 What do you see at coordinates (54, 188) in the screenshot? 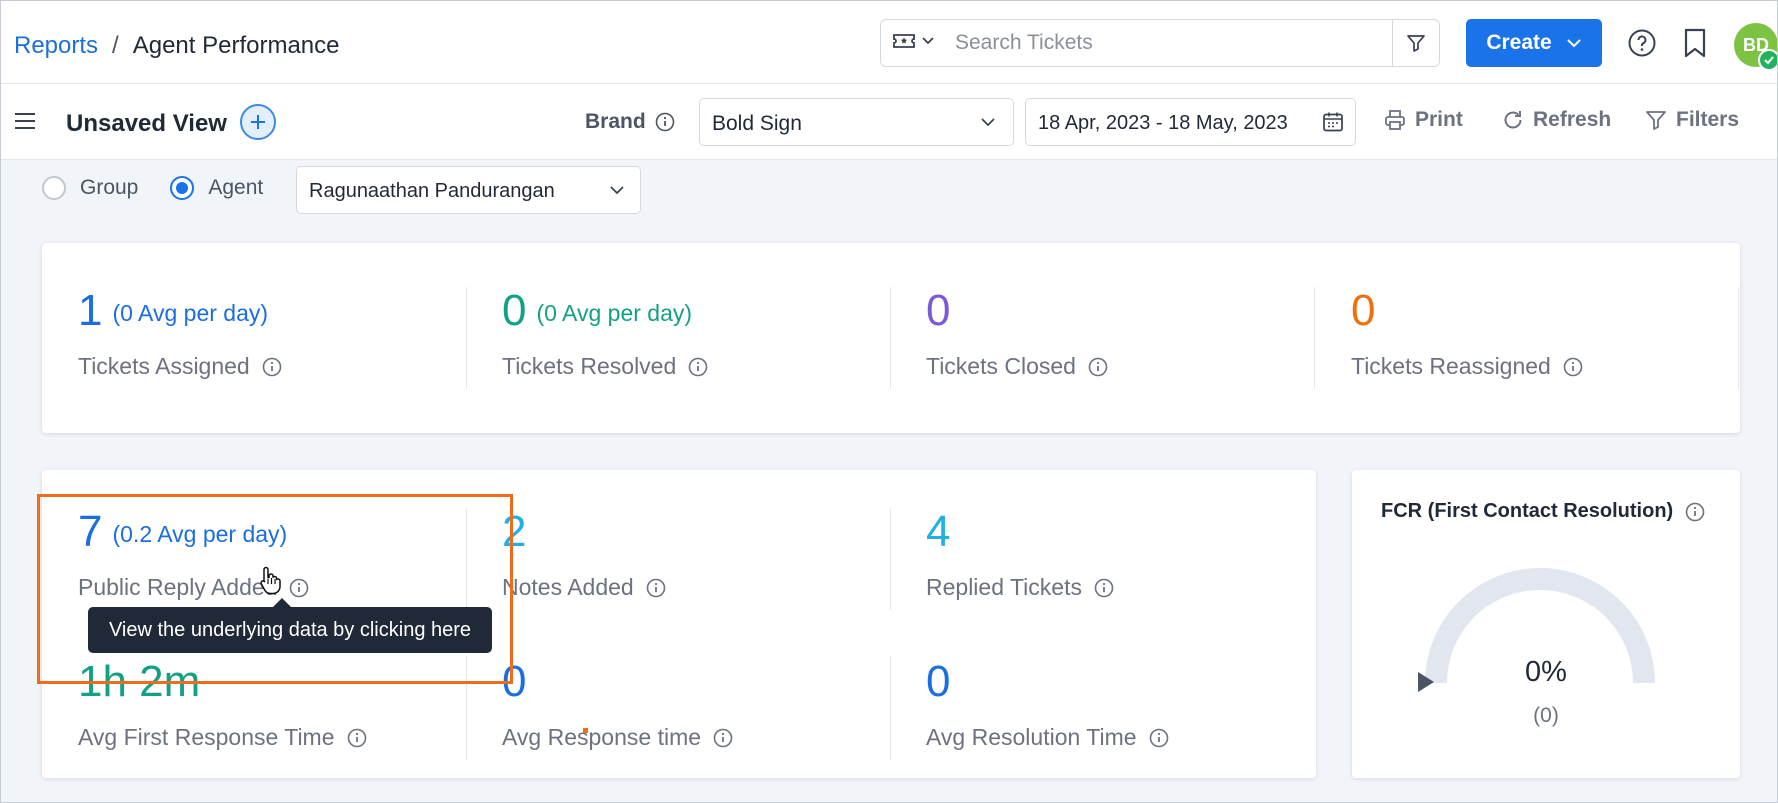
I see `group-radio` at bounding box center [54, 188].